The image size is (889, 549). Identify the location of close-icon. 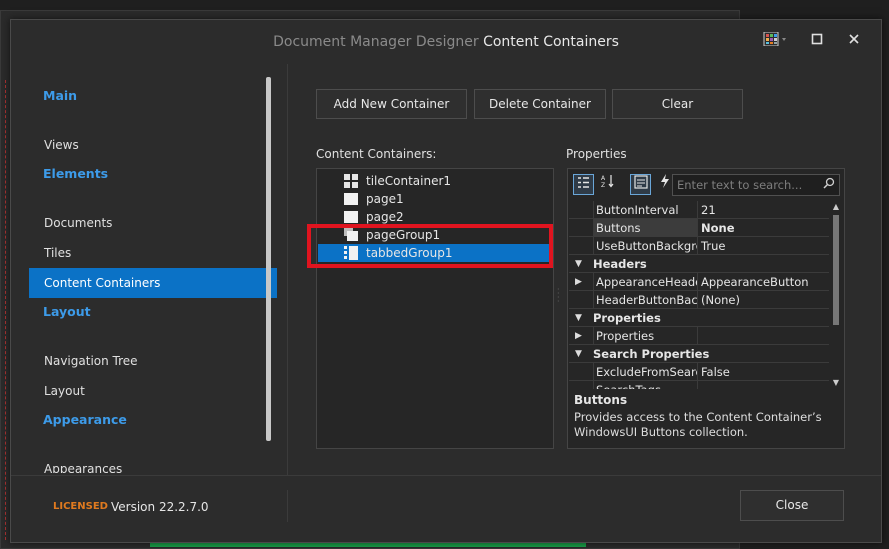
(854, 42).